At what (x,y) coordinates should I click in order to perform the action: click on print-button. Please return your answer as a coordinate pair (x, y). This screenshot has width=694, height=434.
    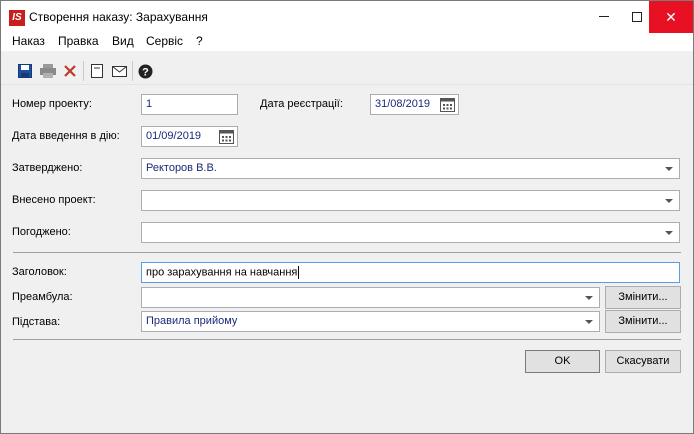
    Looking at the image, I should click on (48, 71).